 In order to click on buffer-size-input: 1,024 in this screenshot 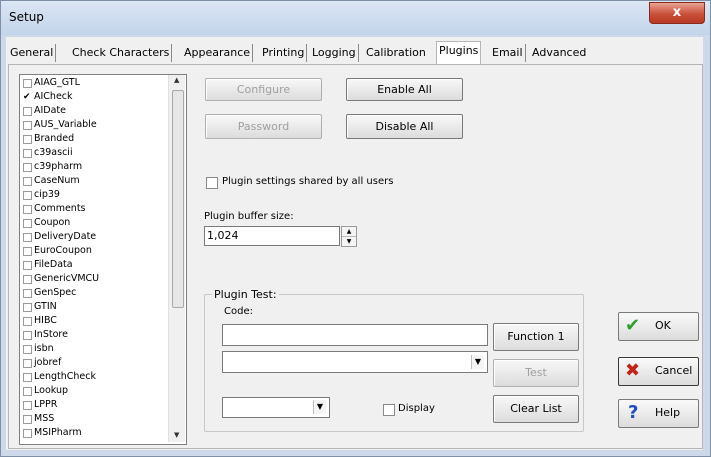, I will do `click(272, 236)`.